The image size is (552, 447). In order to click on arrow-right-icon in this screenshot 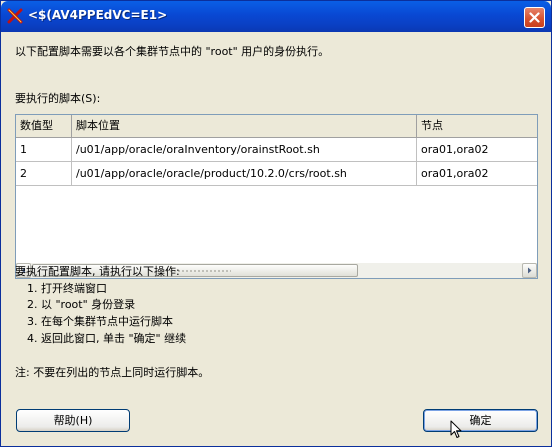, I will do `click(530, 270)`.